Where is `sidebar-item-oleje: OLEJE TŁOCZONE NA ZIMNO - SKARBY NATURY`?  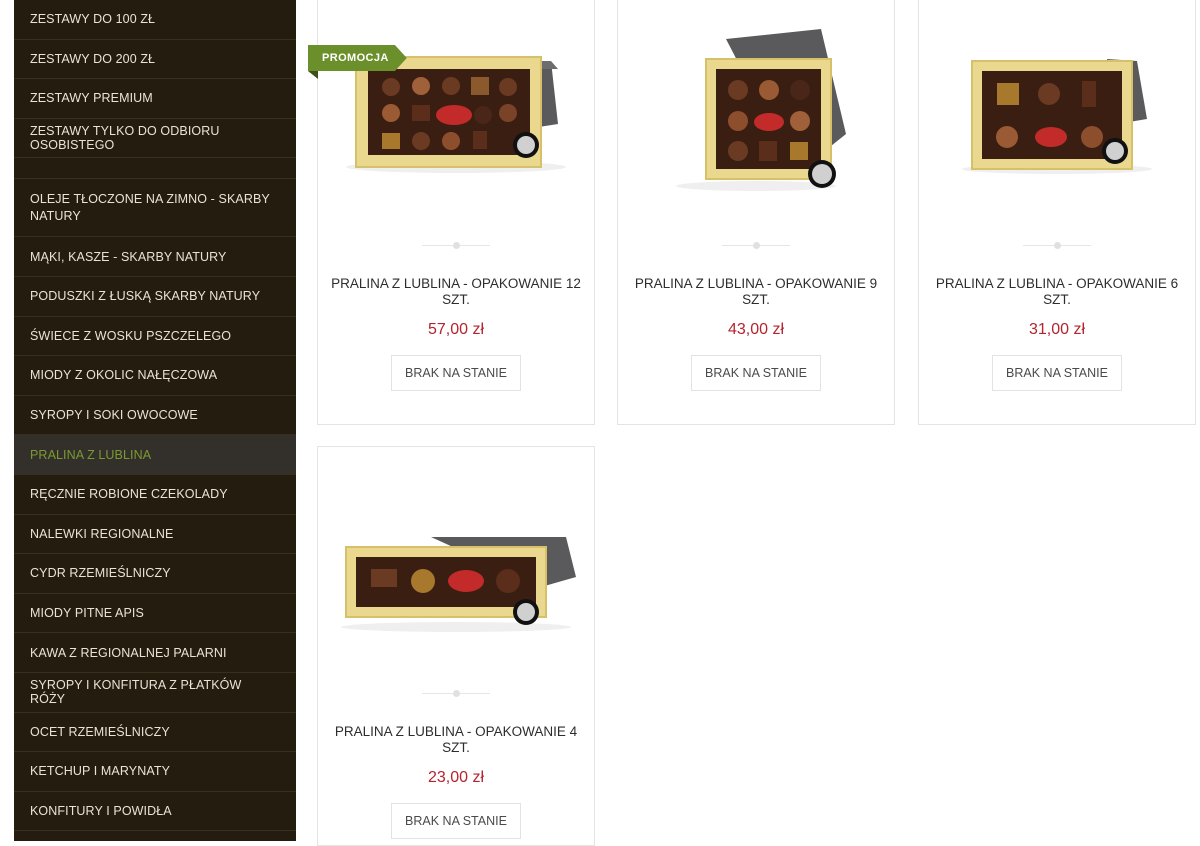
sidebar-item-oleje: OLEJE TŁOCZONE NA ZIMNO - SKARBY NATURY is located at coordinates (155, 208).